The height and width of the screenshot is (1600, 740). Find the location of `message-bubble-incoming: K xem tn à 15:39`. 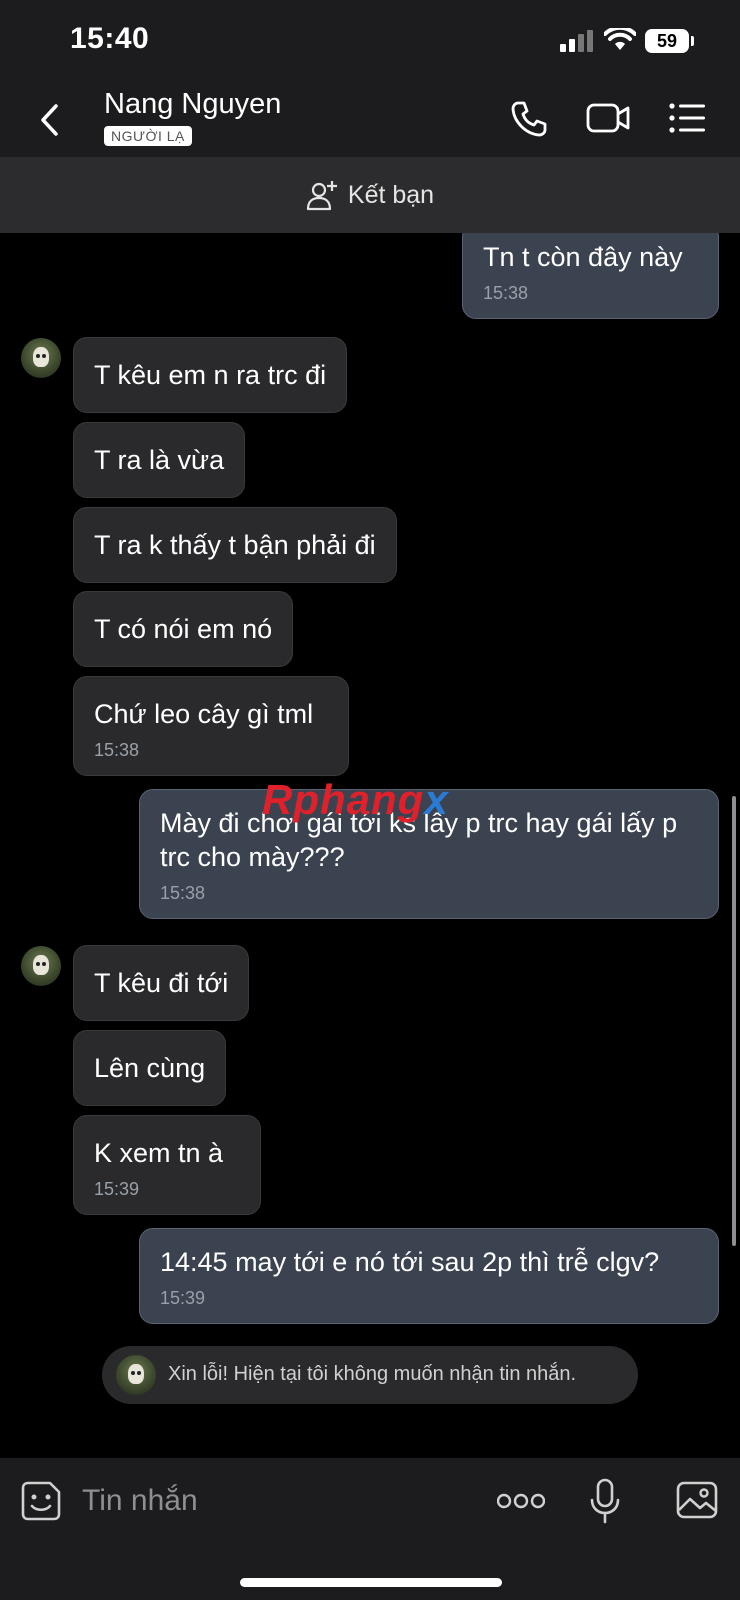

message-bubble-incoming: K xem tn à 15:39 is located at coordinates (167, 1165).